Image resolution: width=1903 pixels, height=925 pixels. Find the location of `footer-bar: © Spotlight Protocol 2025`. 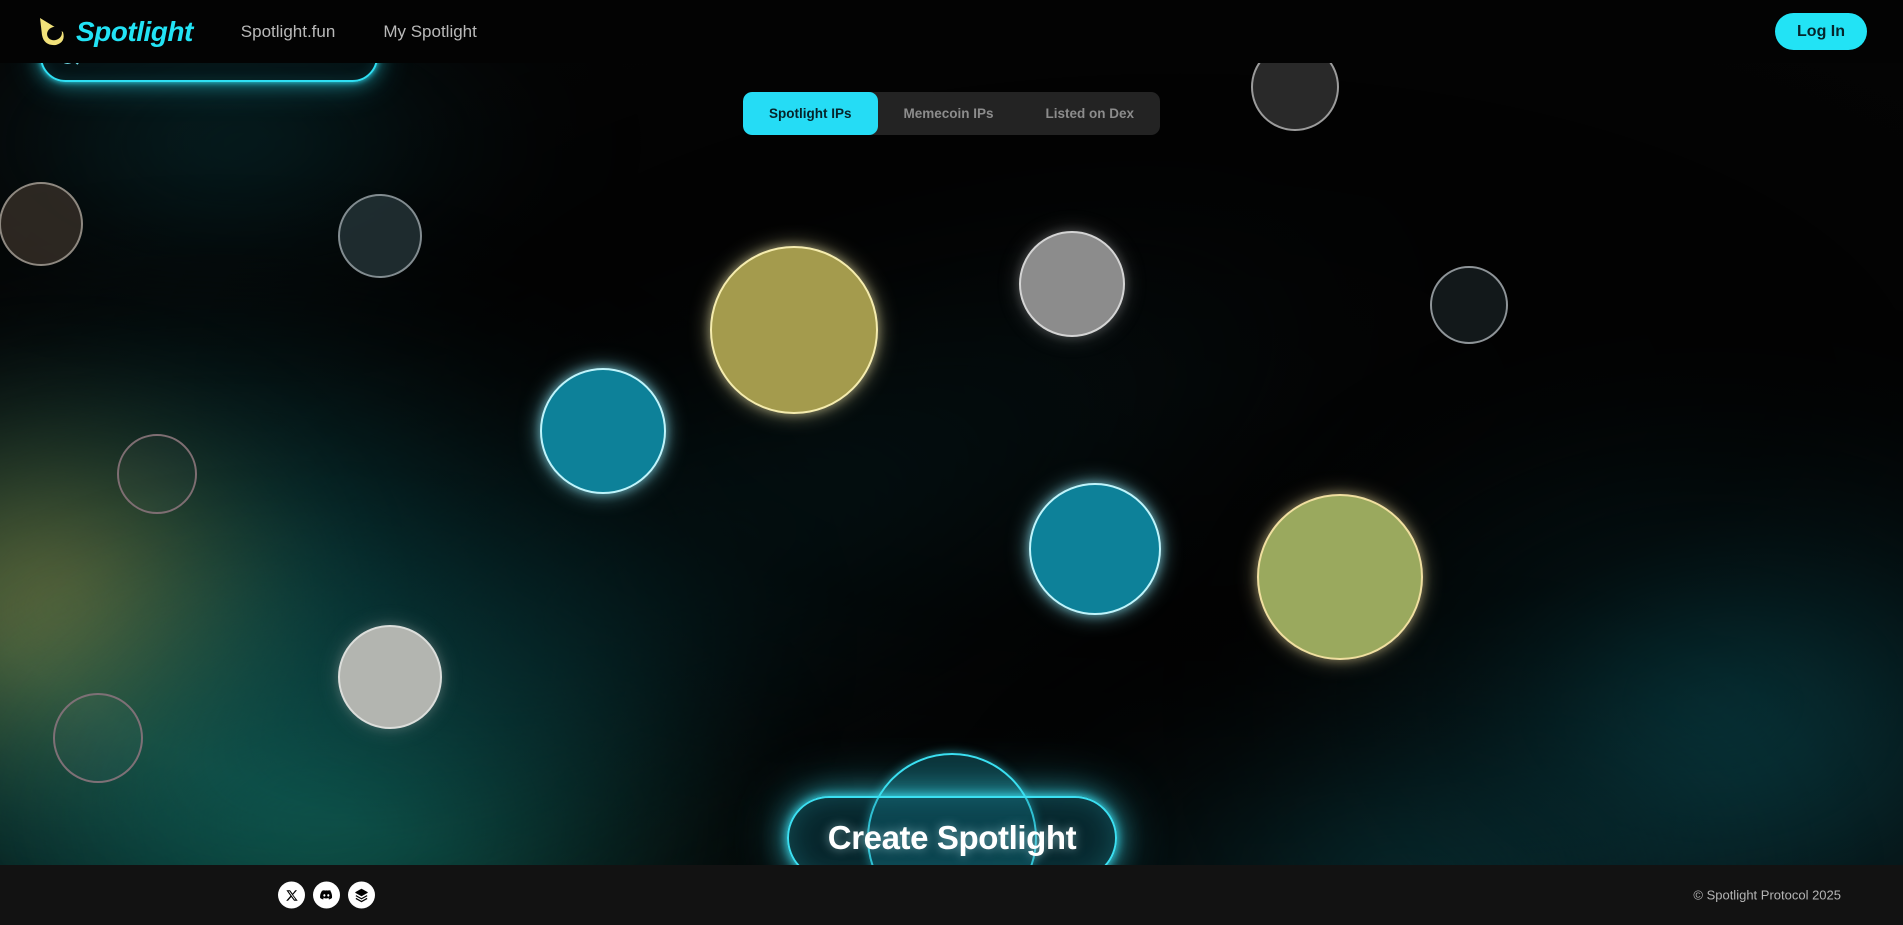

footer-bar: © Spotlight Protocol 2025 is located at coordinates (951, 895).